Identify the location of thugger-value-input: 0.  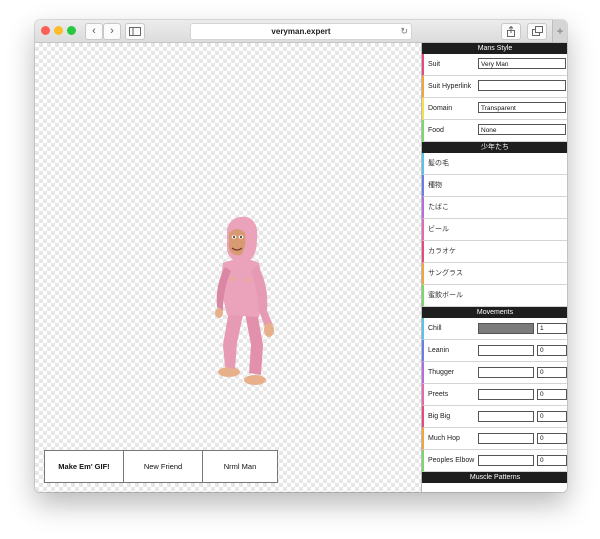
(552, 372).